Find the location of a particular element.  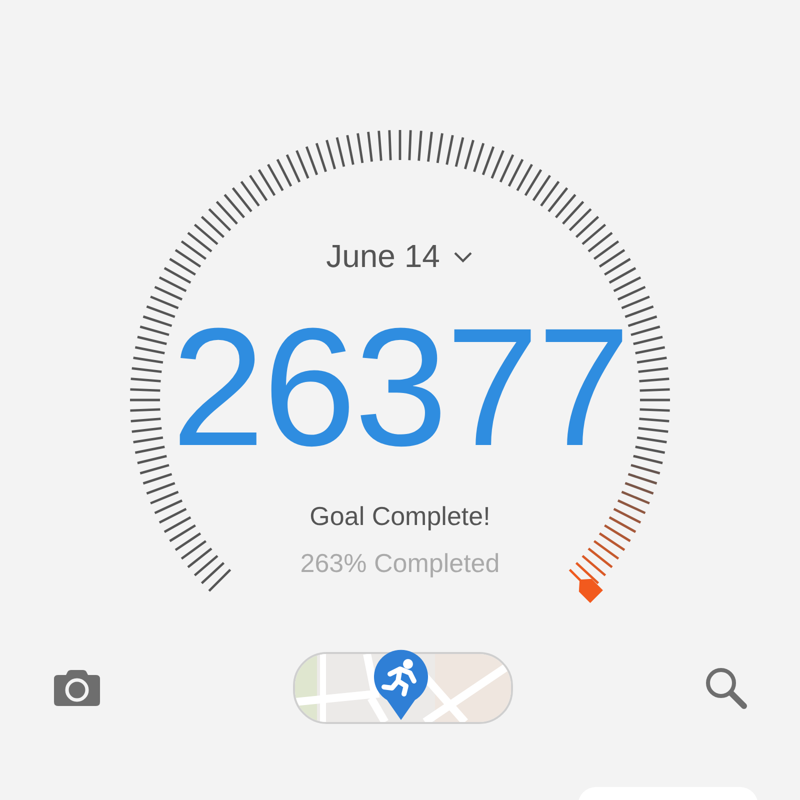

completion-text: 263% Completed is located at coordinates (400, 563).